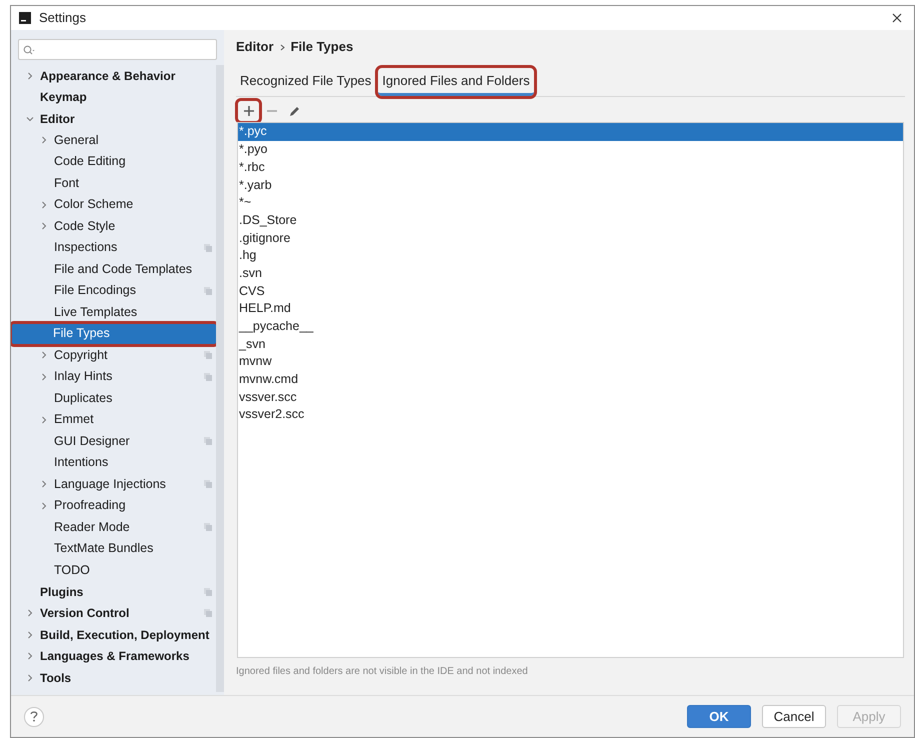  I want to click on tree-item: Tools, so click(114, 677).